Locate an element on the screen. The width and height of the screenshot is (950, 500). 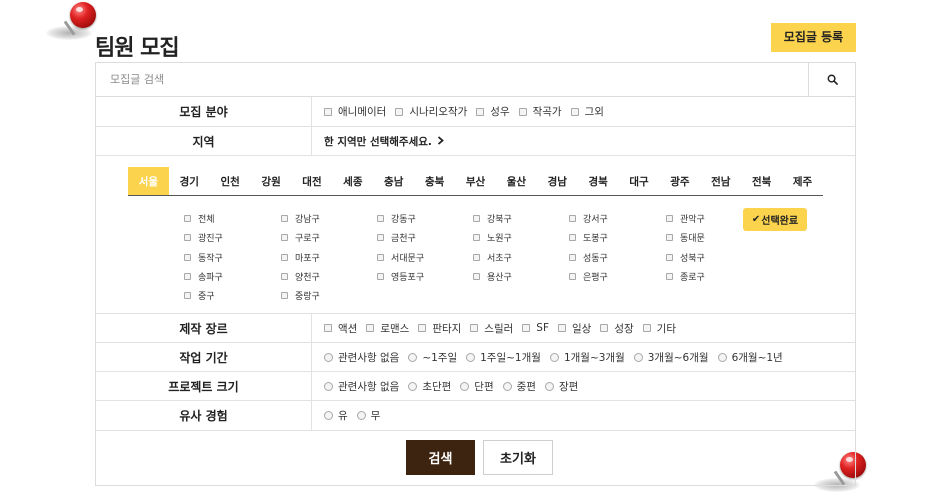
genre-option: SF is located at coordinates (535, 328).